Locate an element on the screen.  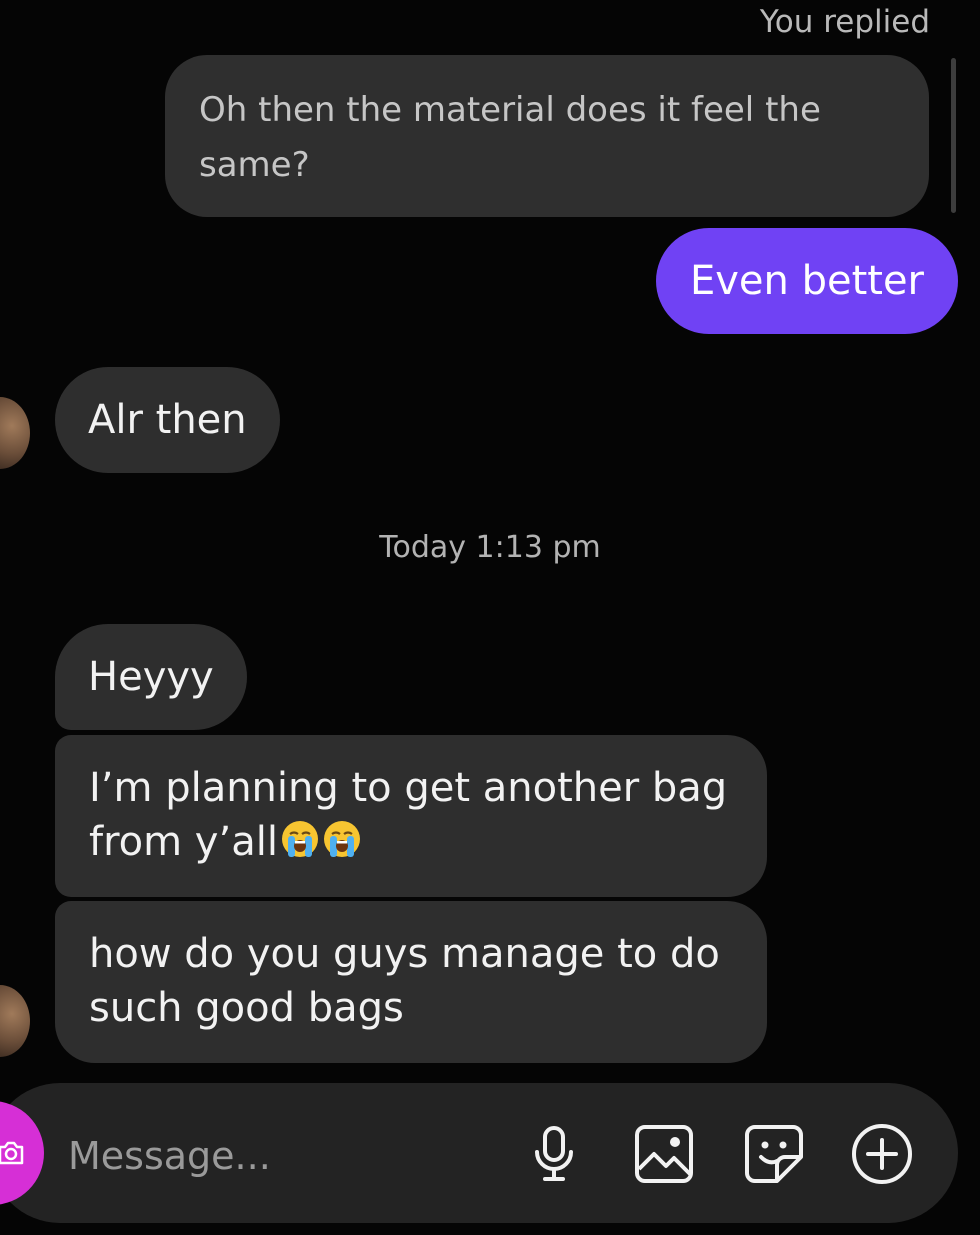
message-timestamp: Today 1:13 pm is located at coordinates (490, 547).